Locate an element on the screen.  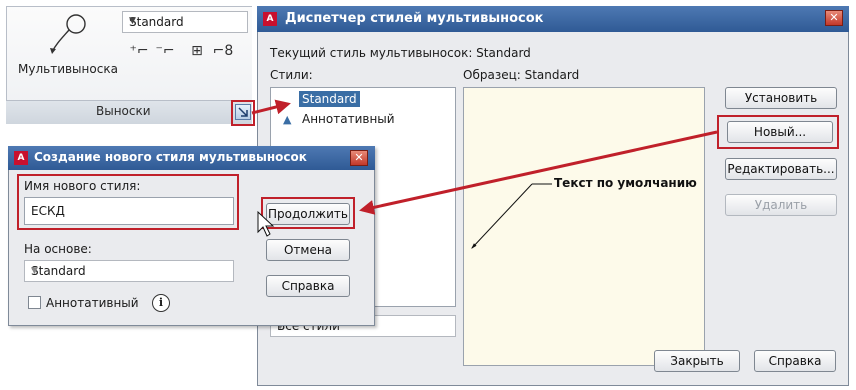
collect-leaders-icon: ⌐8 is located at coordinates (223, 51).